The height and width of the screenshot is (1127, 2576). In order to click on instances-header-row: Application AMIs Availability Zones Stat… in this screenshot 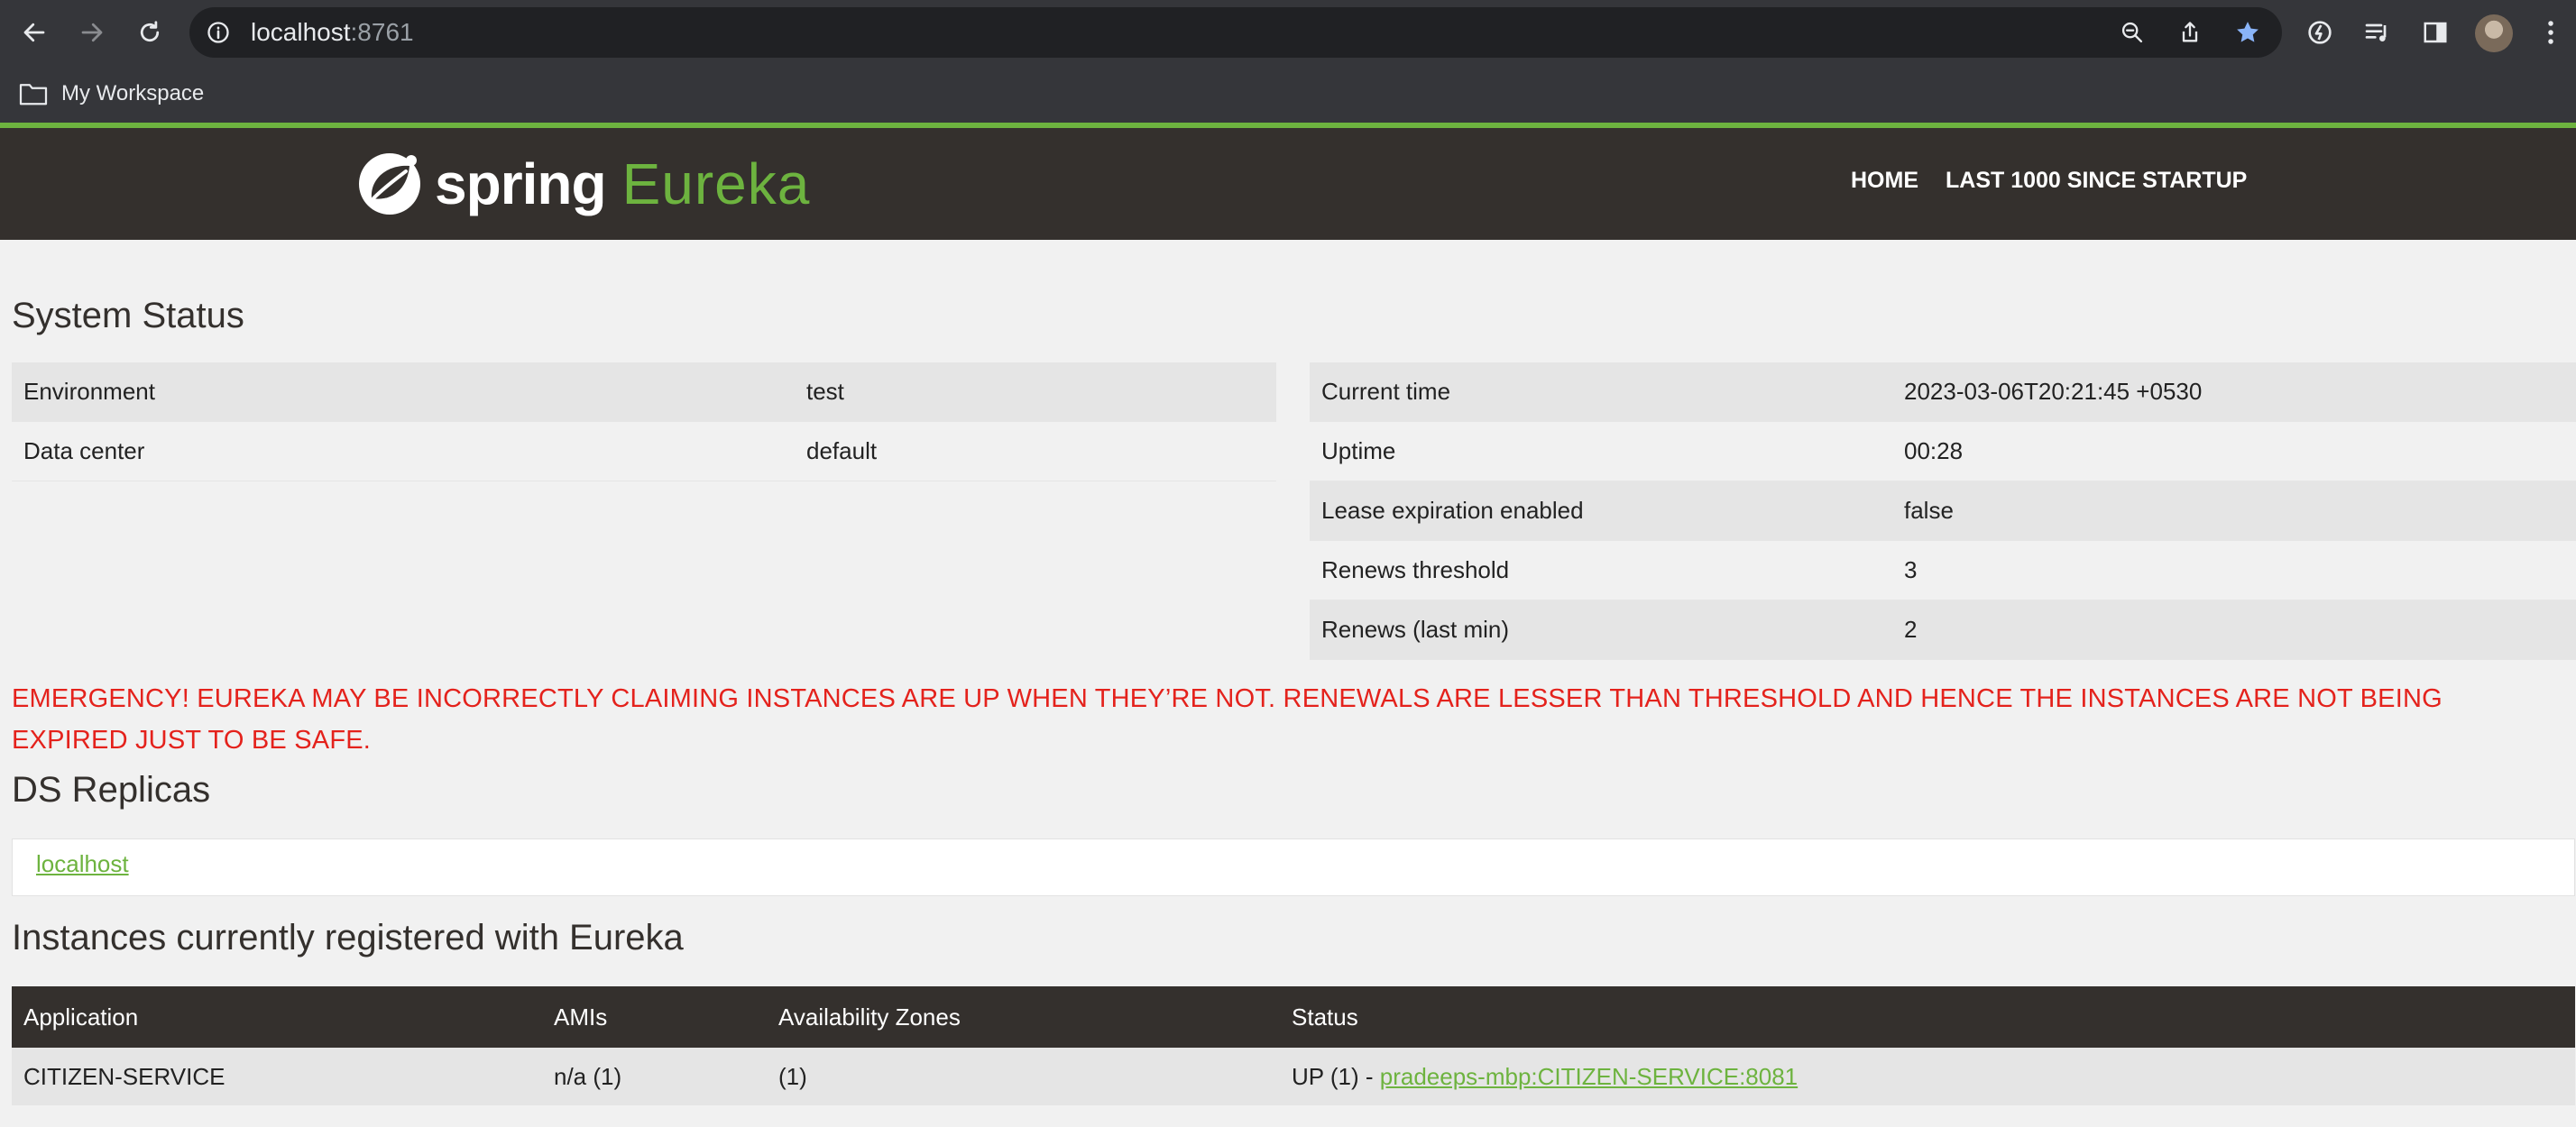, I will do `click(1293, 1017)`.